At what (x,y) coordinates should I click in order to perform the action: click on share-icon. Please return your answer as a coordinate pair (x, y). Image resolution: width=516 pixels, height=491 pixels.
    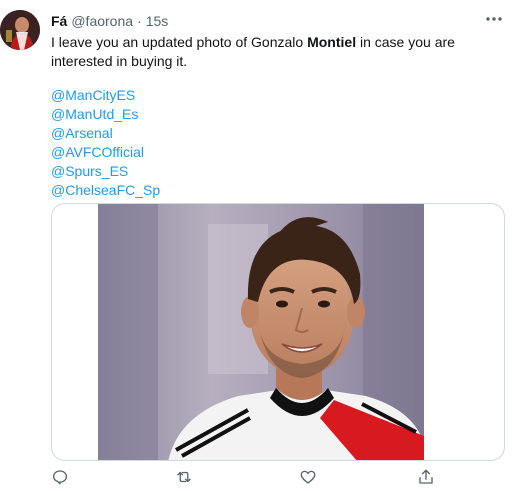
    Looking at the image, I should click on (426, 476).